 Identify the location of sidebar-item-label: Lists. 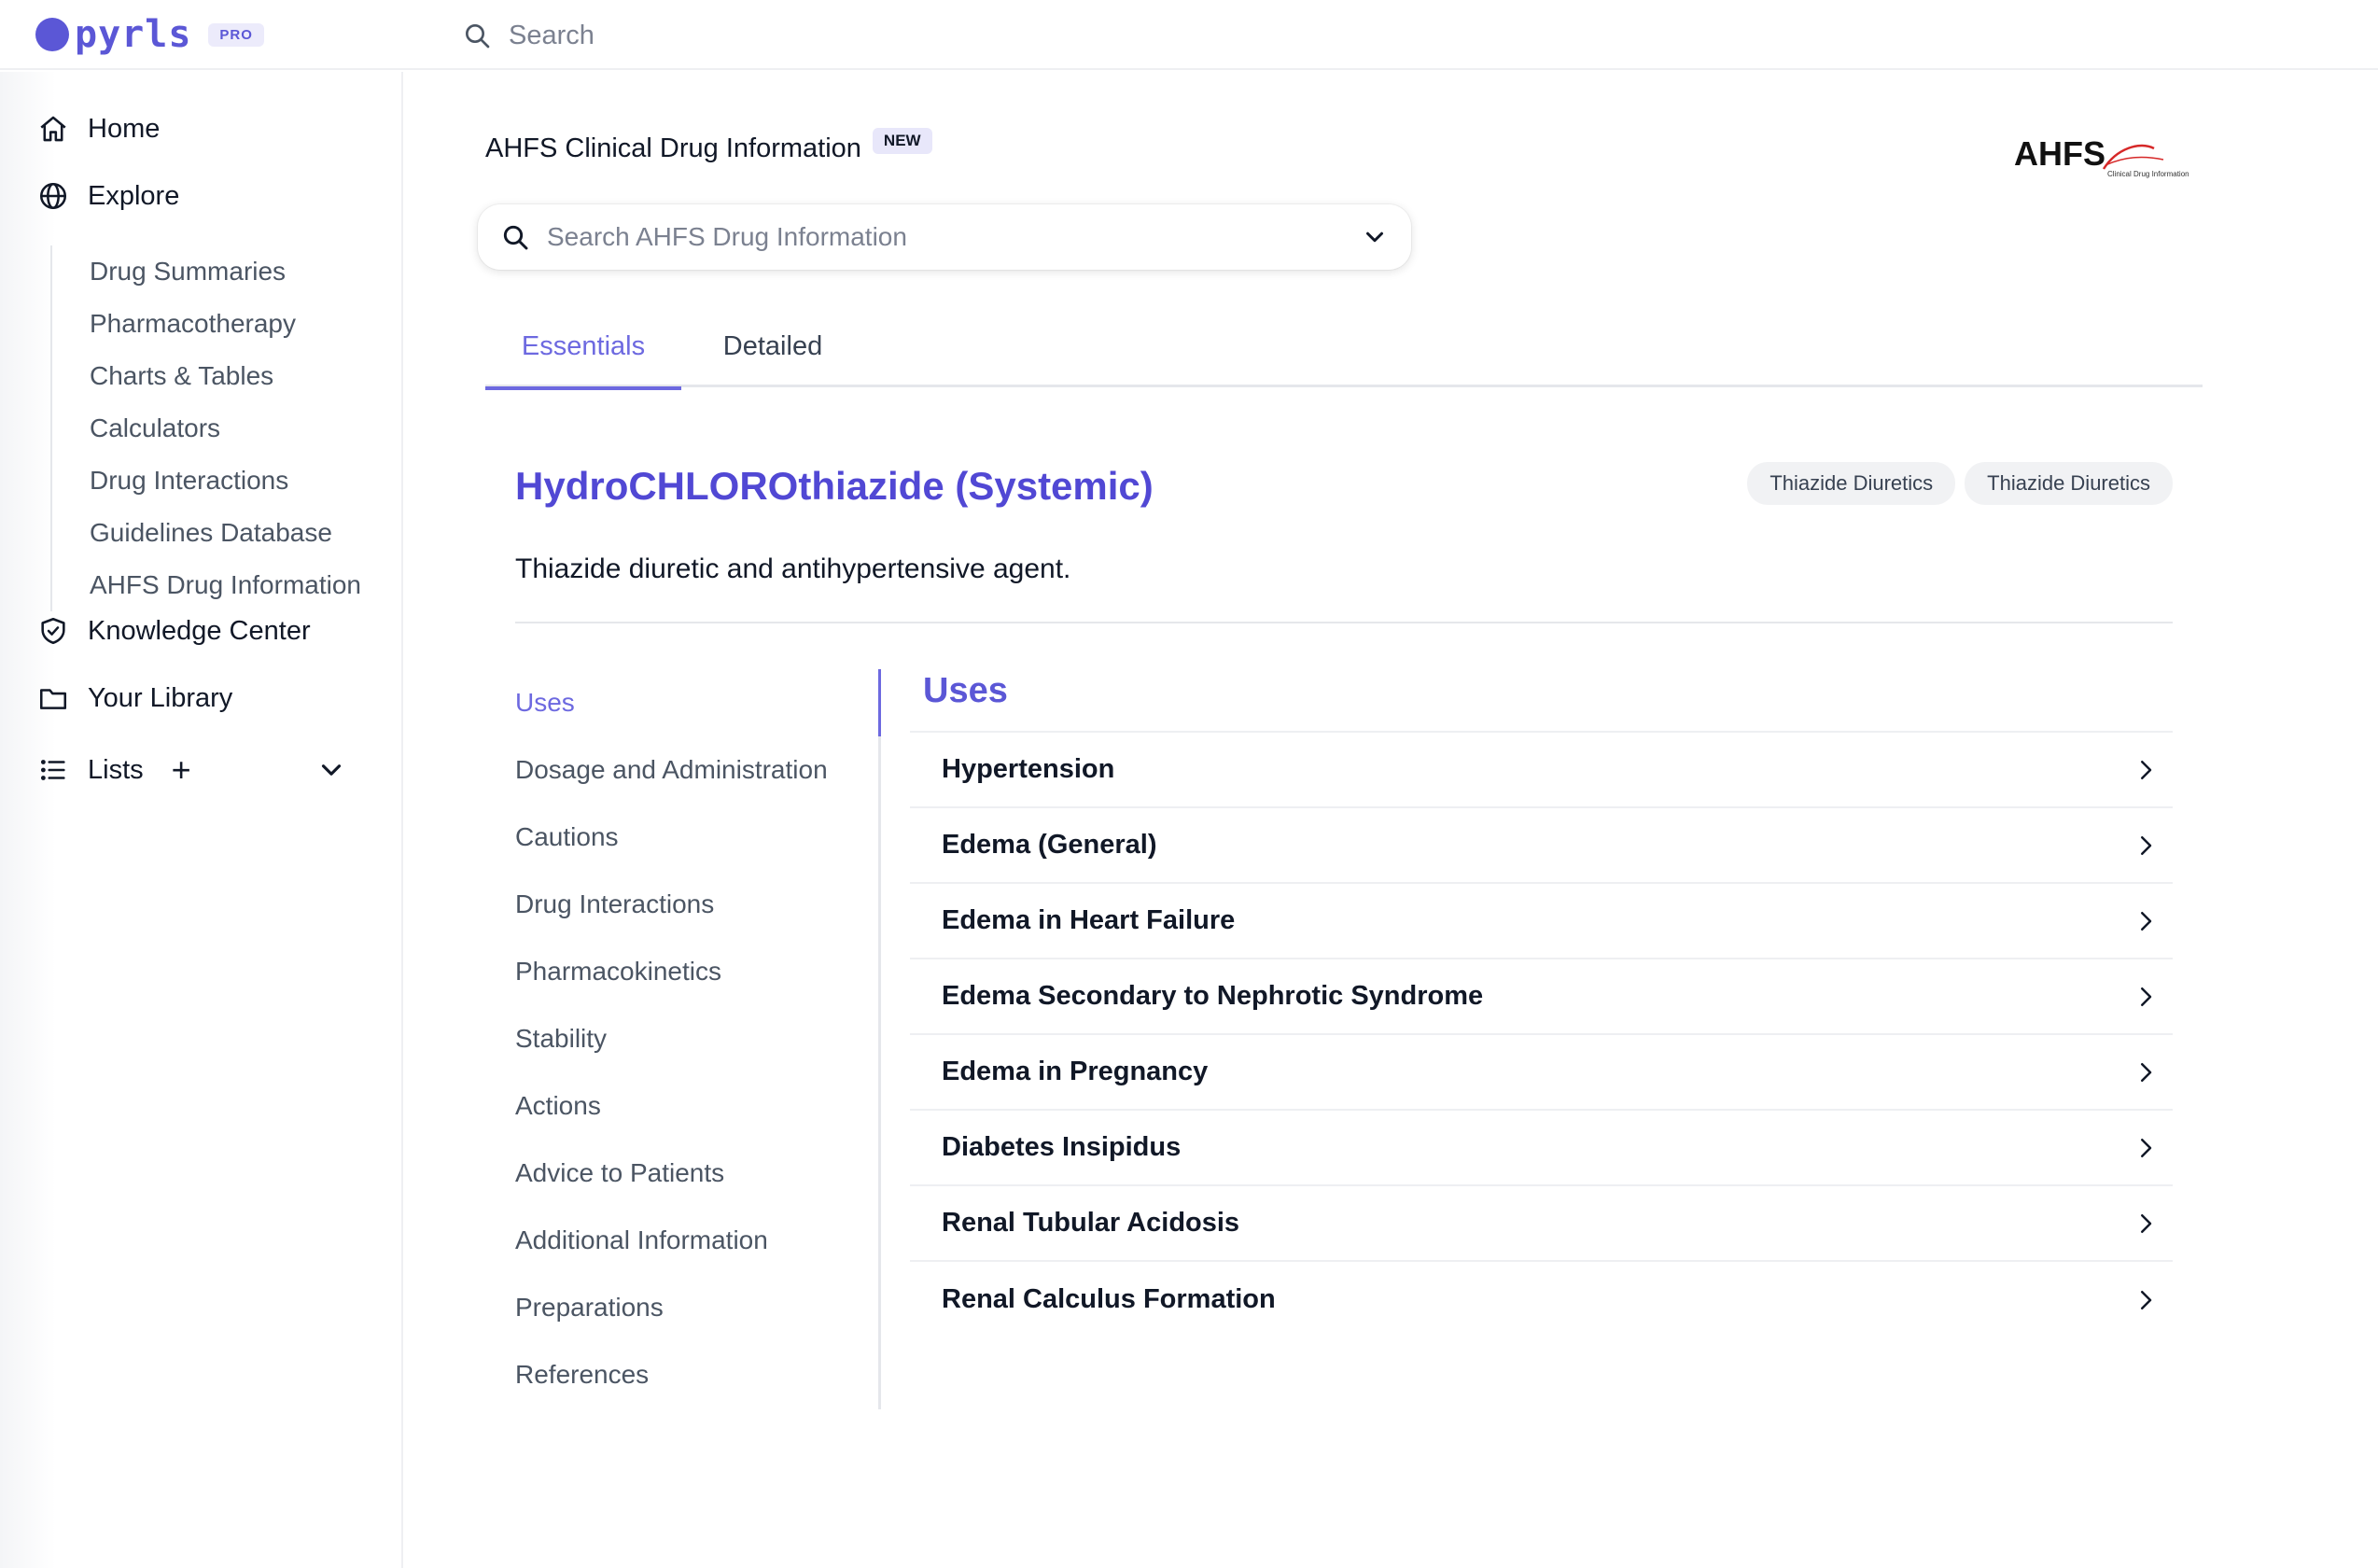
(116, 769).